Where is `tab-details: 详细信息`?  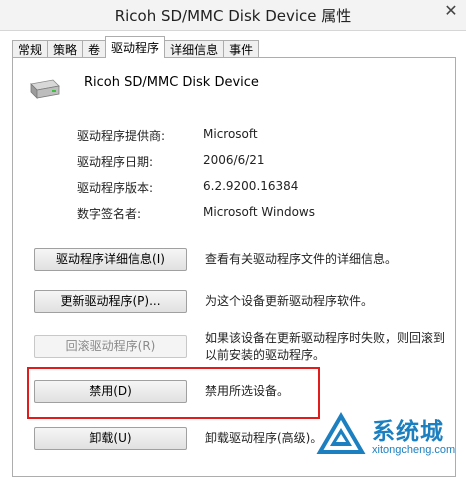 tab-details: 详细信息 is located at coordinates (194, 49).